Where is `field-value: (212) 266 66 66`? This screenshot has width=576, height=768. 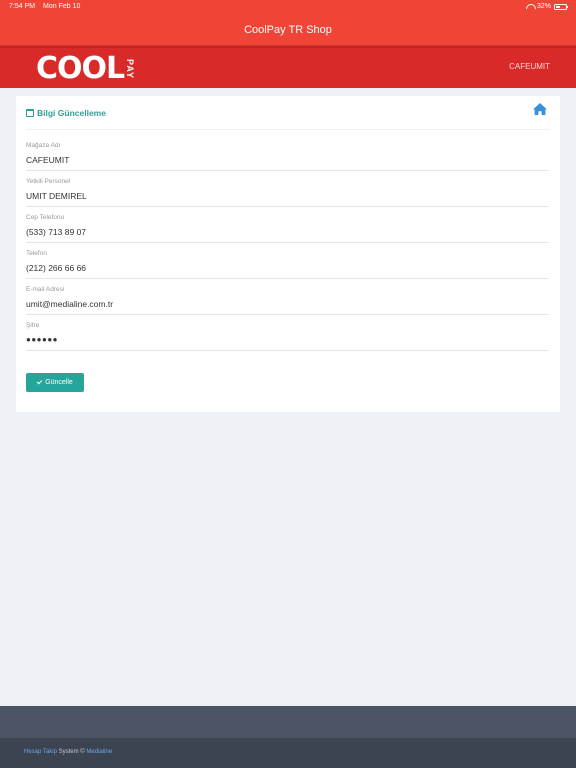 field-value: (212) 266 66 66 is located at coordinates (287, 268).